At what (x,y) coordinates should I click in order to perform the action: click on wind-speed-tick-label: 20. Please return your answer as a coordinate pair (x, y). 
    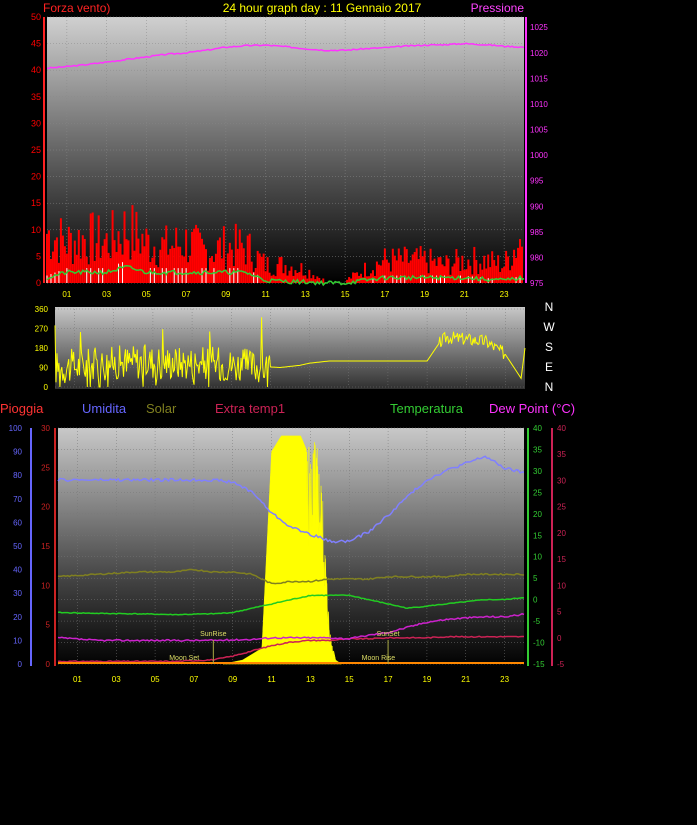
    Looking at the image, I should click on (36, 177).